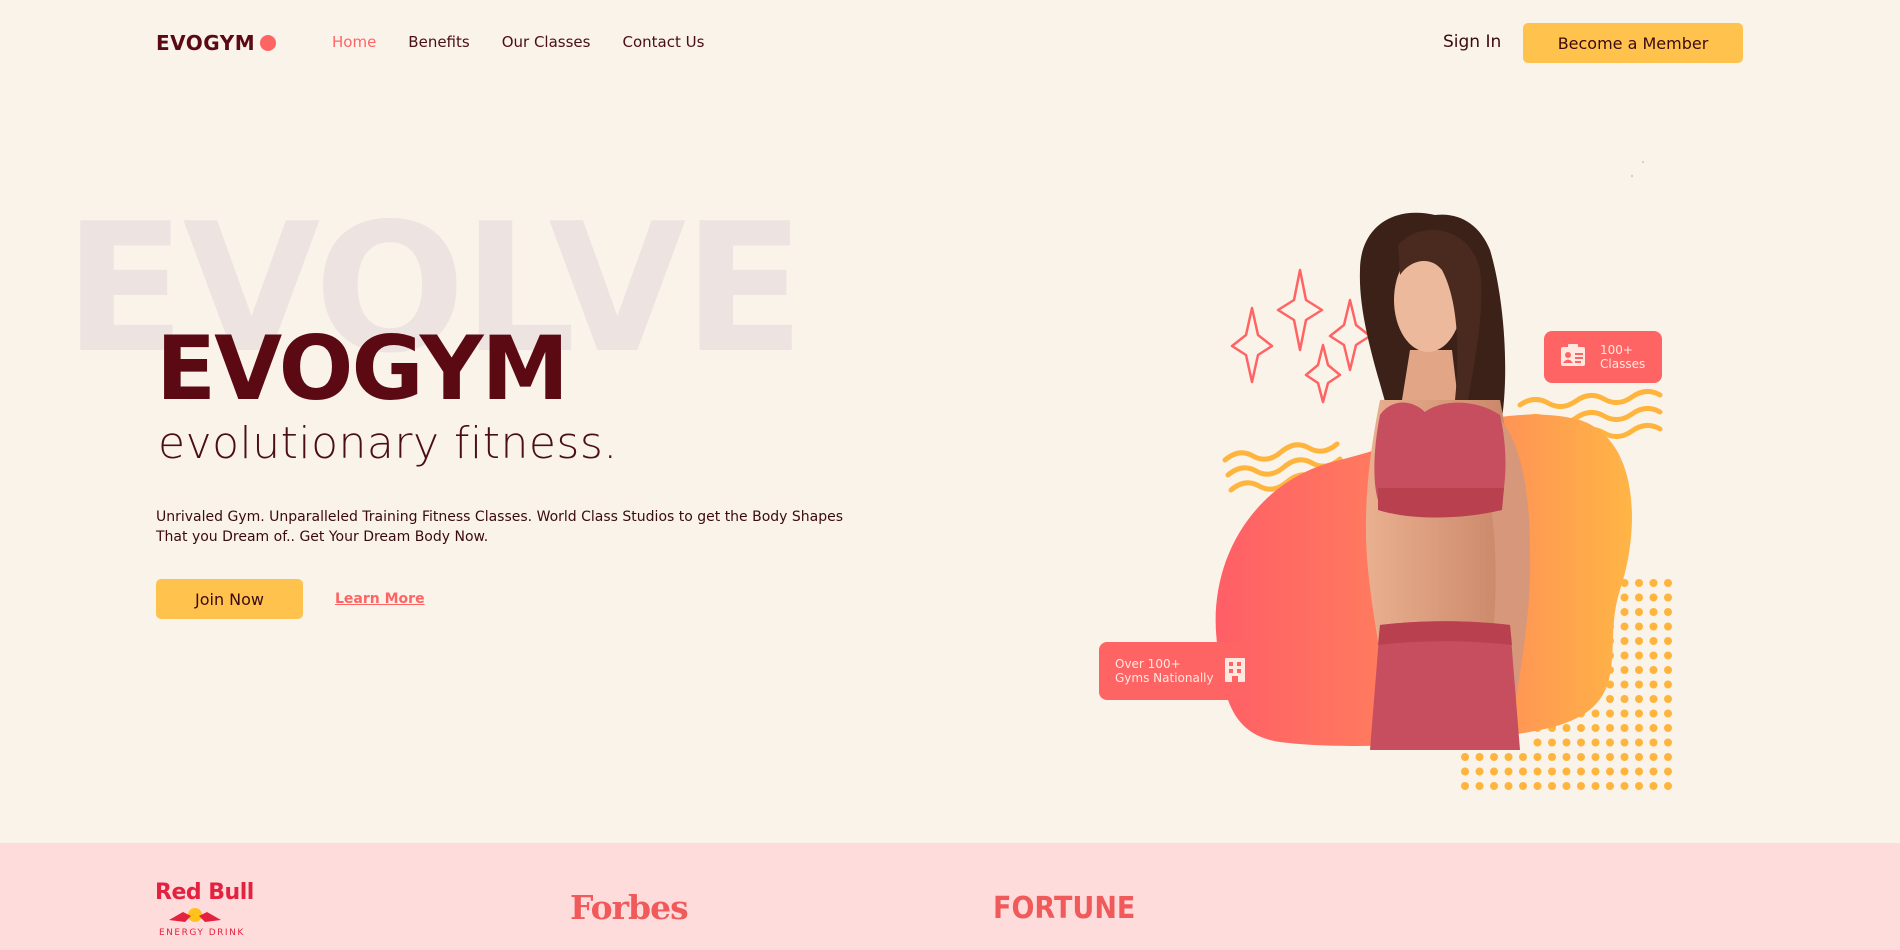  I want to click on logo-dot-icon, so click(268, 43).